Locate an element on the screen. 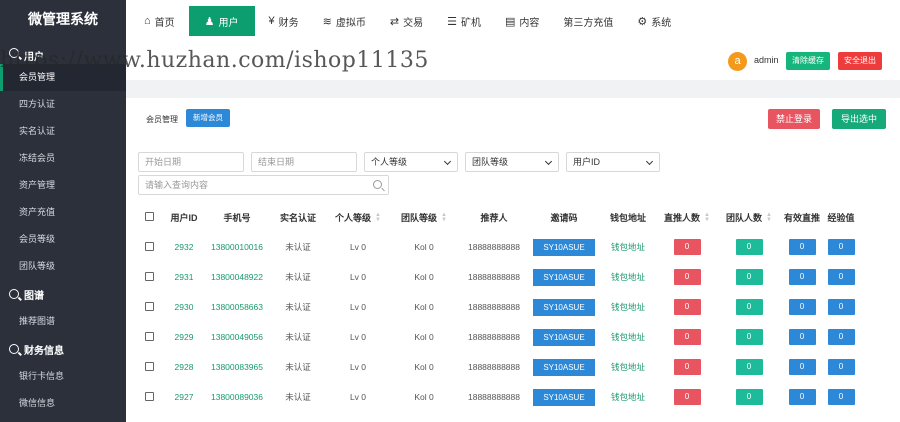 This screenshot has width=900, height=422. ban-login-button: 禁止登录 is located at coordinates (794, 119).